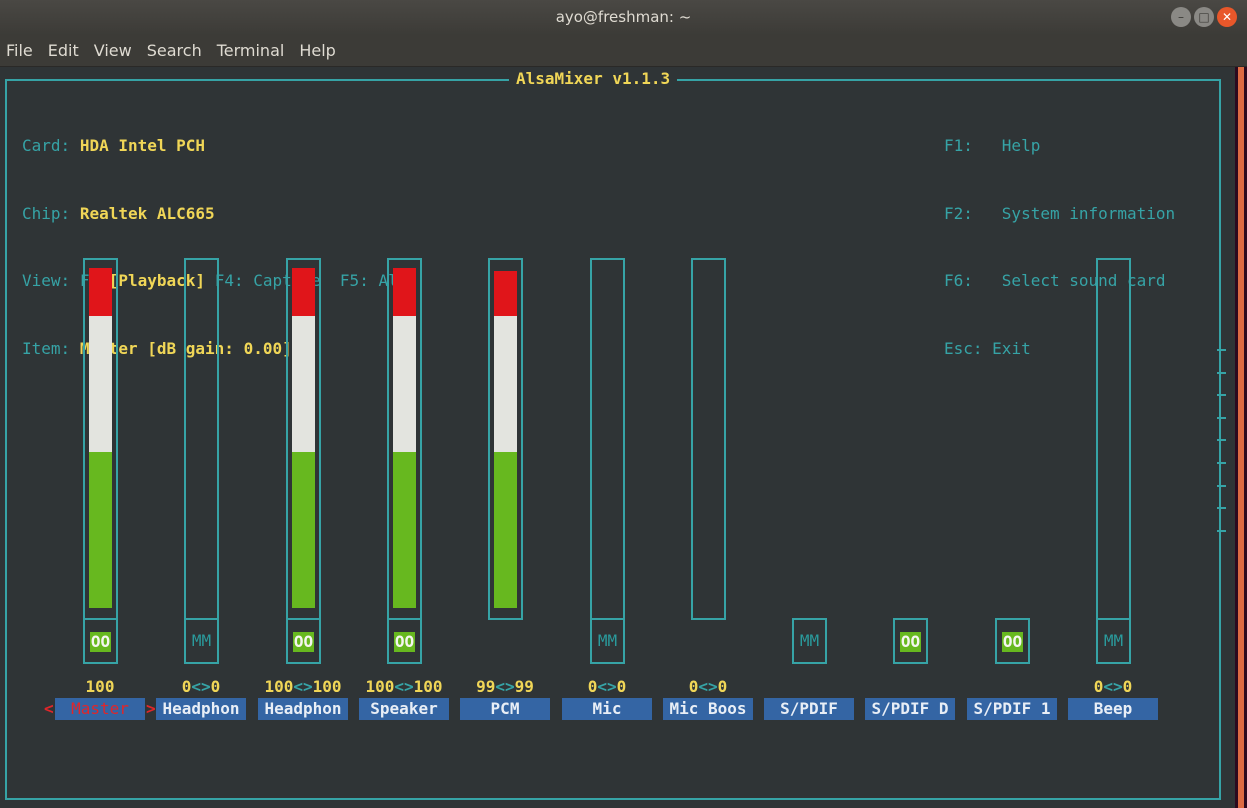  What do you see at coordinates (214, 146) in the screenshot?
I see `card-line: Card: HDA Intel PCH` at bounding box center [214, 146].